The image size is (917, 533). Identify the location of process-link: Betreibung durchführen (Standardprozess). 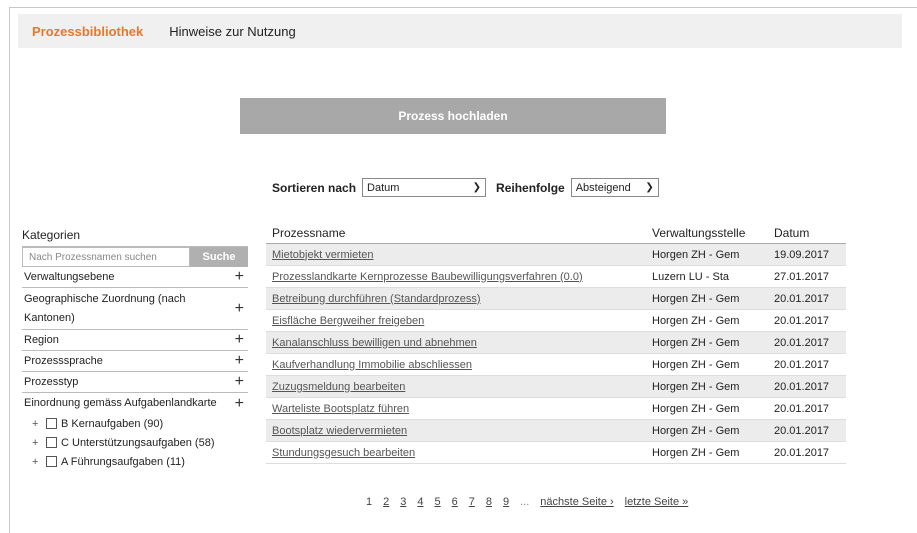
(459, 299).